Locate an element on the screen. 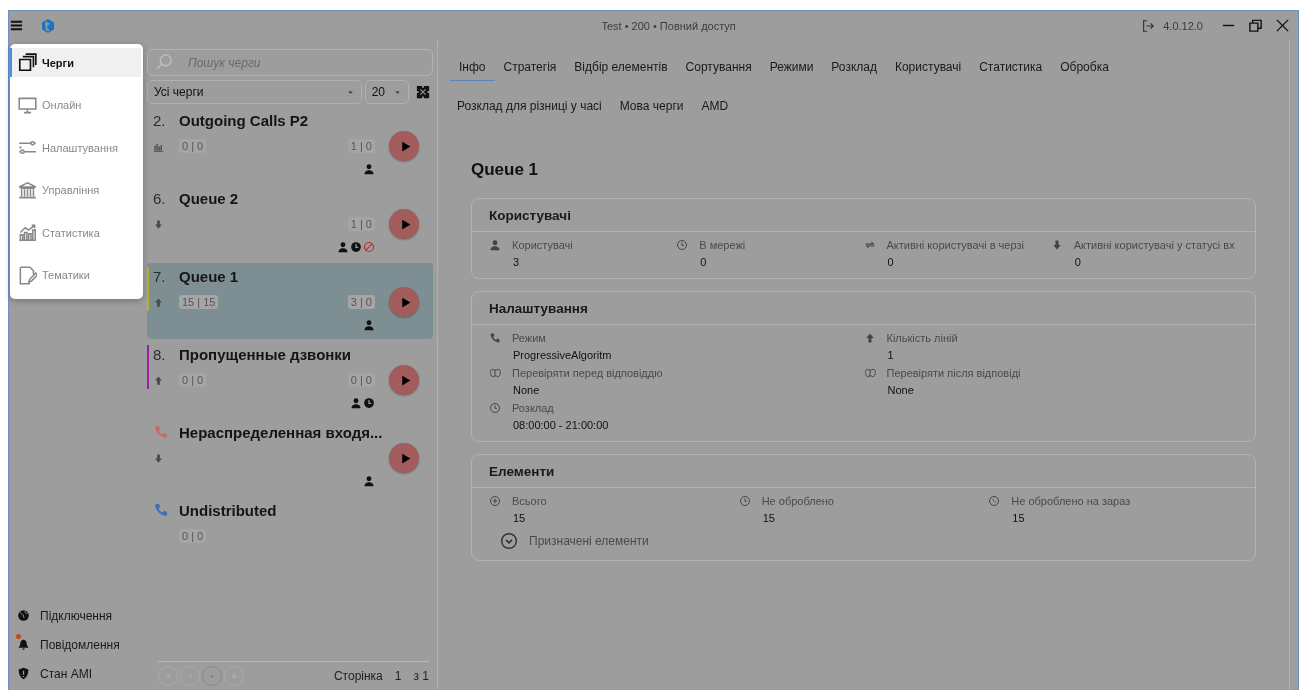  chart-icon is located at coordinates (27, 232).